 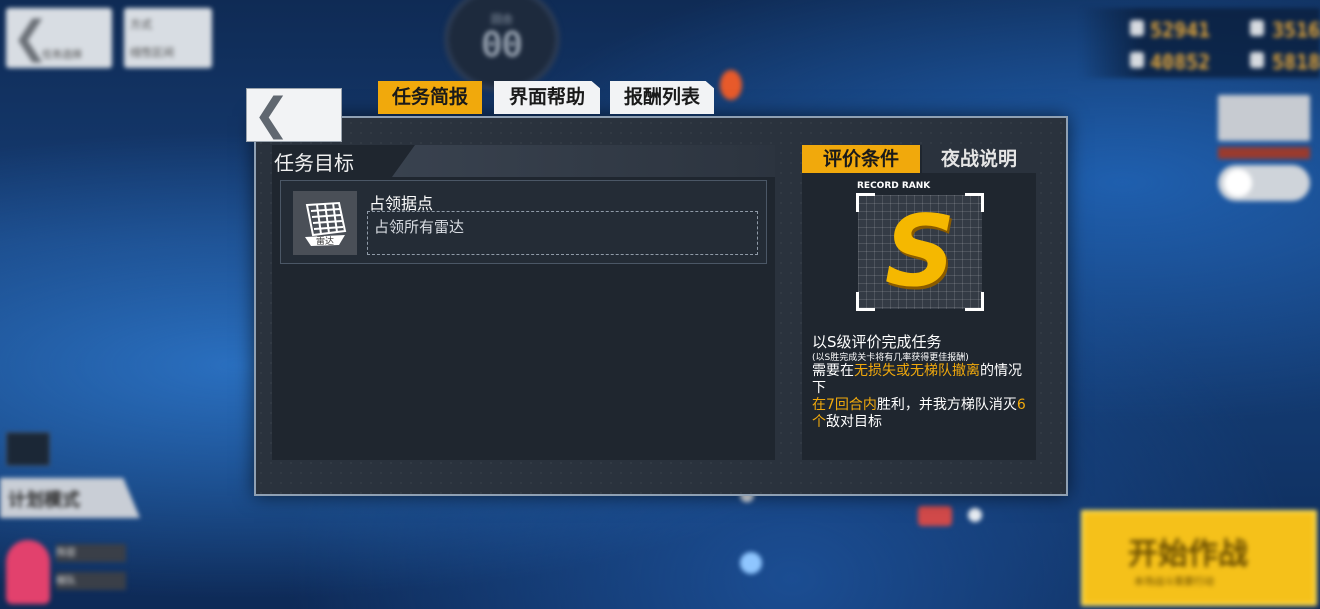 I want to click on cond-highlight: 在7回合内, so click(x=844, y=405).